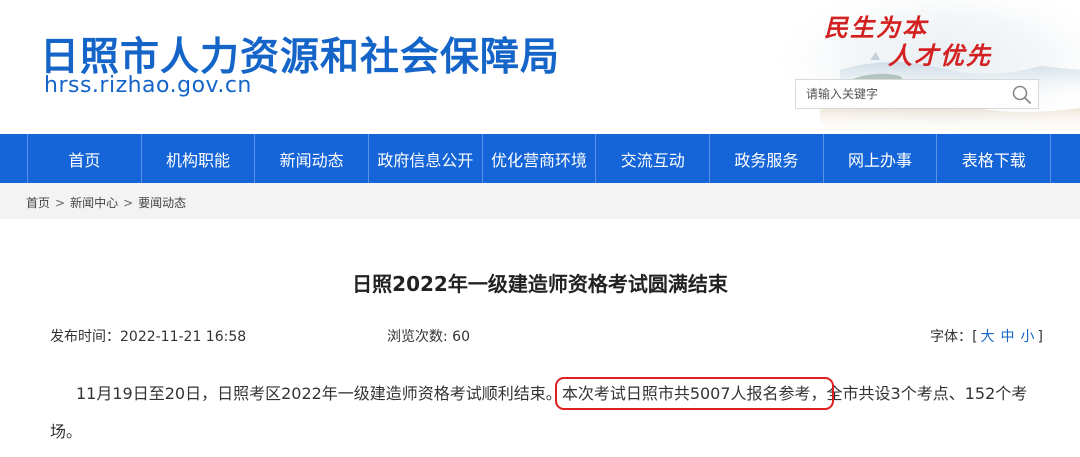 Image resolution: width=1080 pixels, height=457 pixels. Describe the element at coordinates (148, 85) in the screenshot. I see `site-domain: hrss.rizhao.gov.cn` at that location.